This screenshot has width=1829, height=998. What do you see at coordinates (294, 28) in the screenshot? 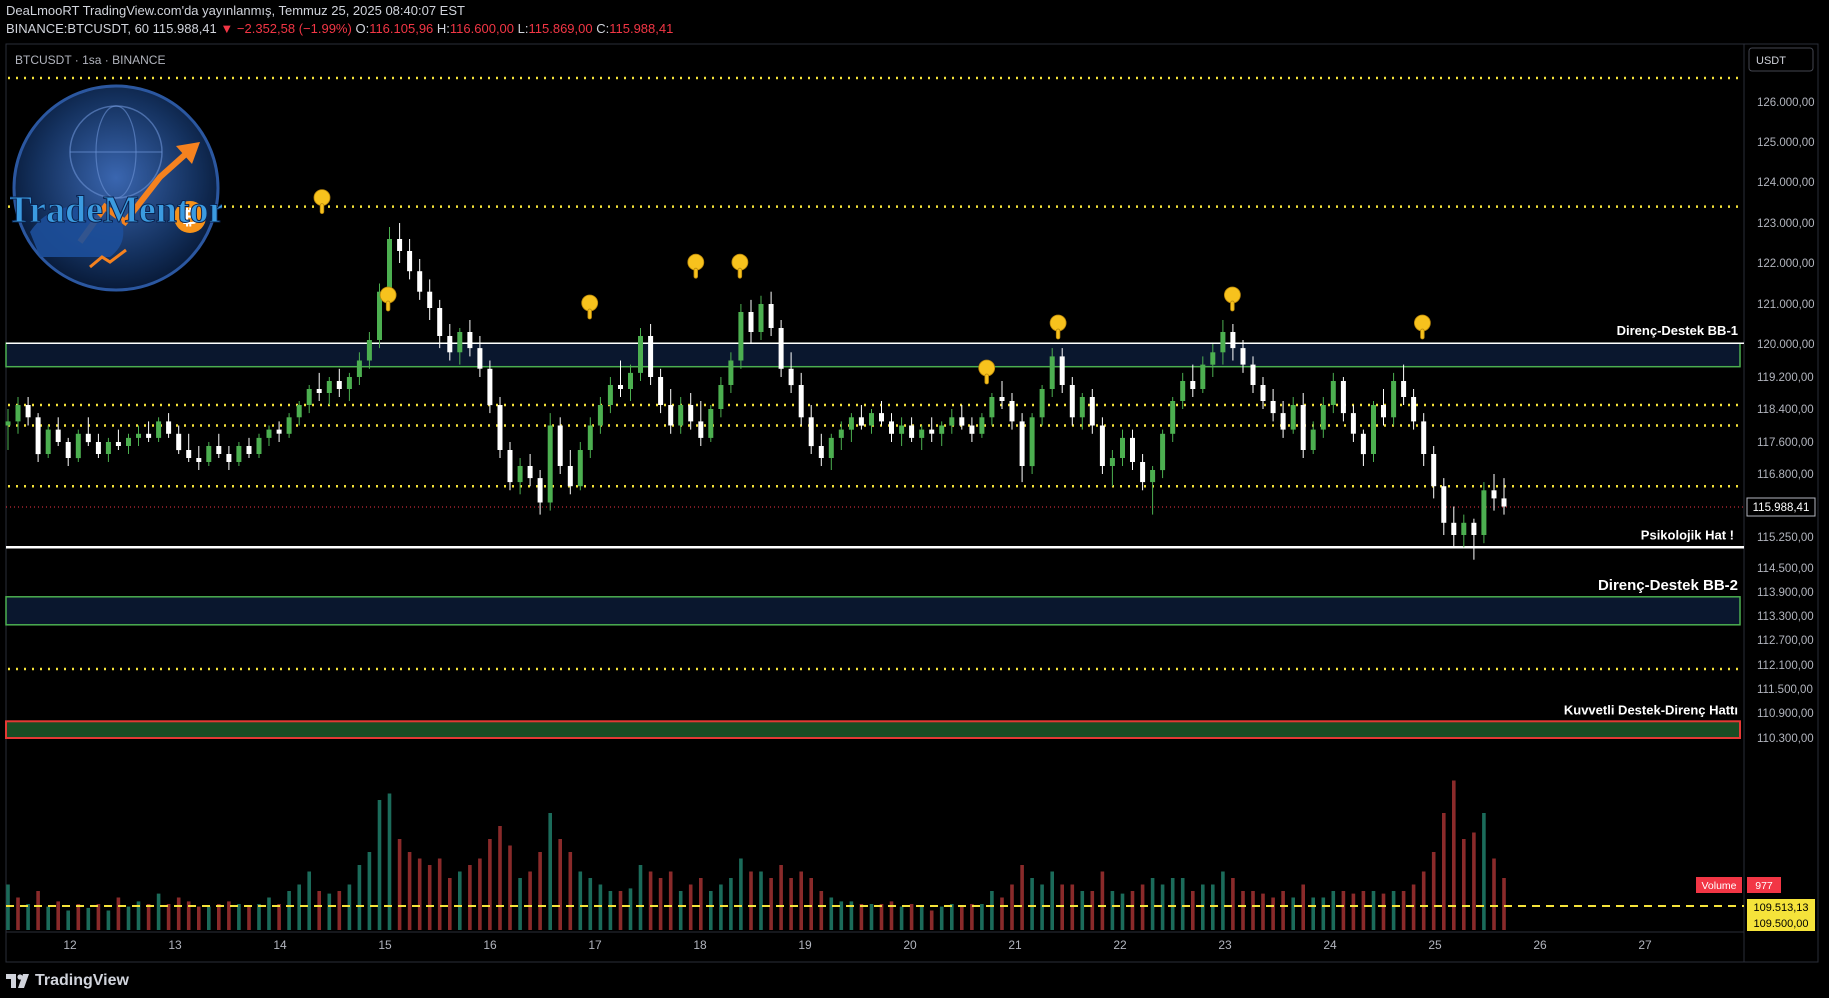
I see `price-change: −2.352,58 (−1.99%)` at bounding box center [294, 28].